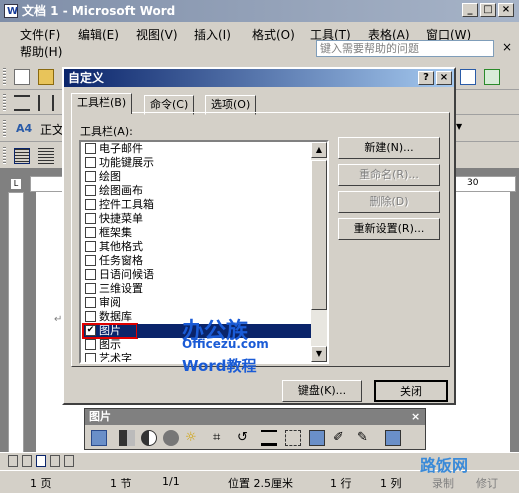 This screenshot has width=519, height=493. I want to click on justify-icon, so click(22, 156).